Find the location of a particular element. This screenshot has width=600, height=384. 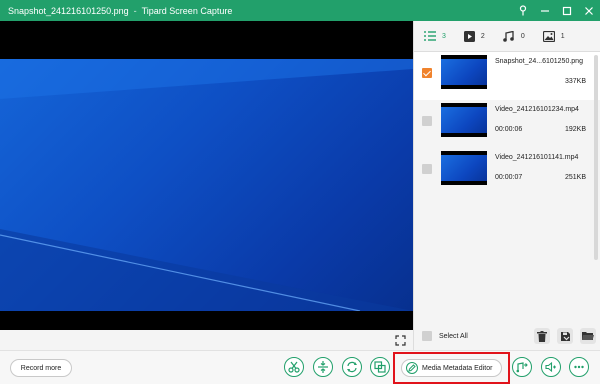

bottom-toolbar: Record more Media Metadata Editor is located at coordinates (300, 367).